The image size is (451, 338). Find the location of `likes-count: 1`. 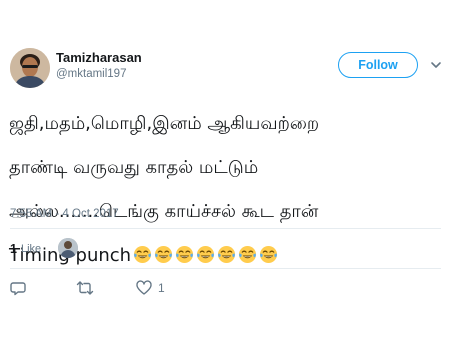

likes-count: 1 is located at coordinates (13, 249).